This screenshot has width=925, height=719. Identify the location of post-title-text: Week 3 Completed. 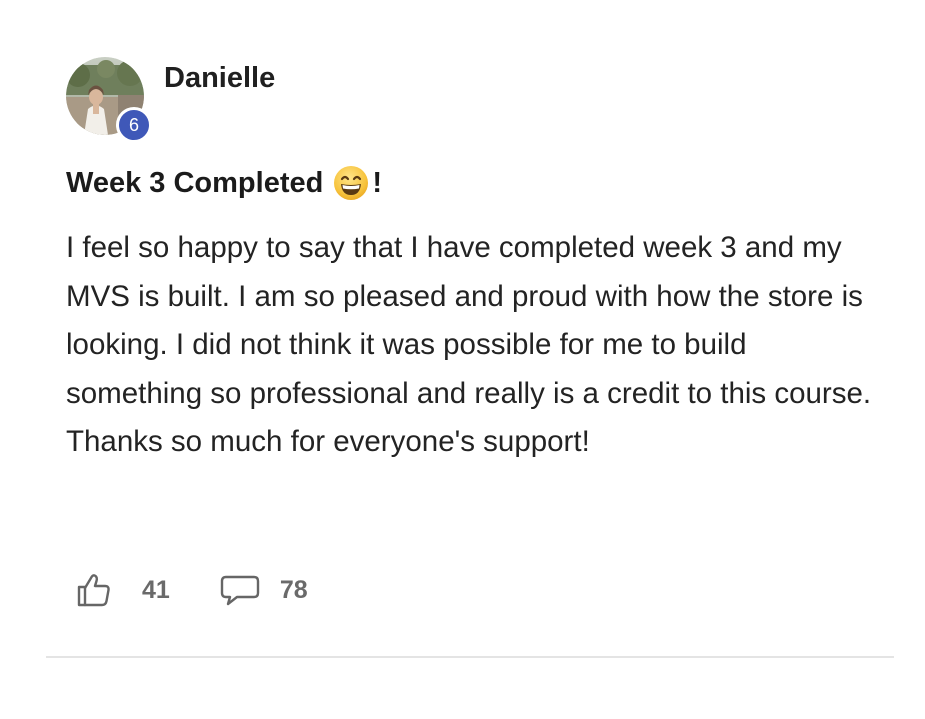
(195, 182).